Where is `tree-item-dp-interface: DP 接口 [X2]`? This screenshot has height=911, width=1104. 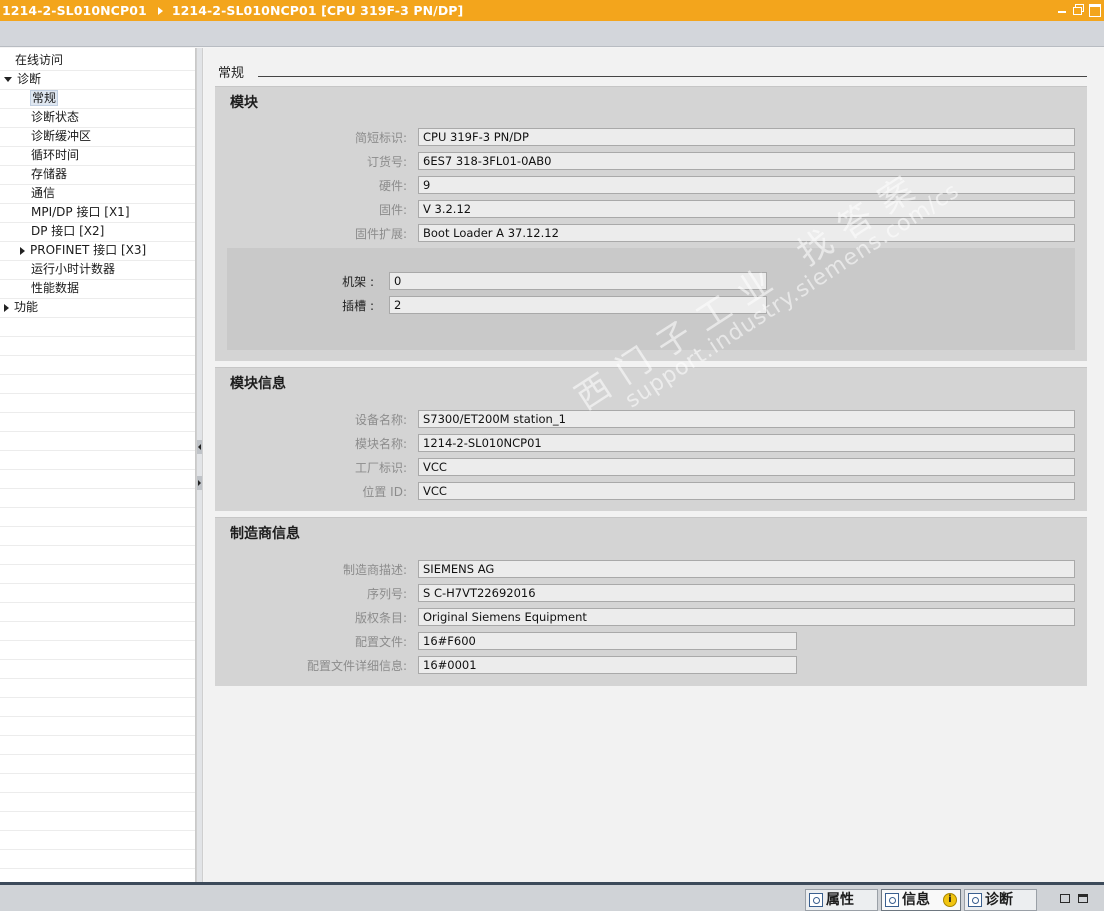
tree-item-dp-interface: DP 接口 [X2] is located at coordinates (67, 231).